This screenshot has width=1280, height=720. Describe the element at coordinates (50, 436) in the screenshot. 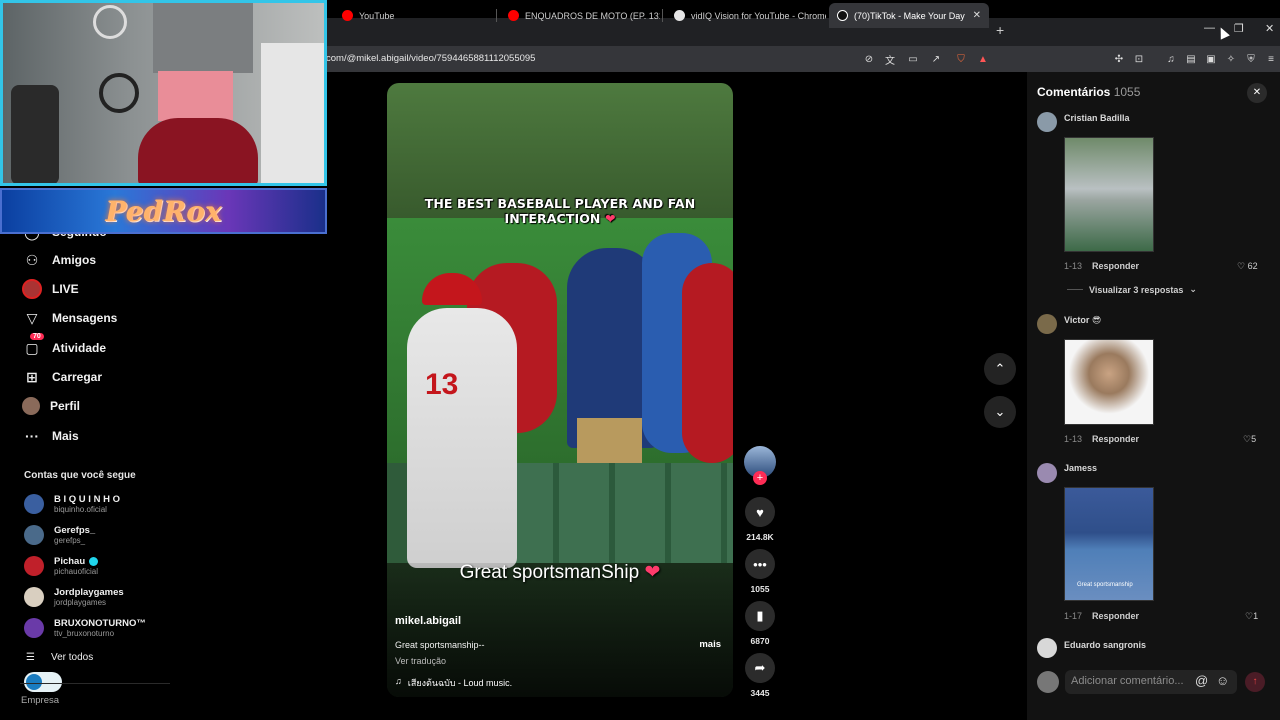

I see `sidebar-item-mais: ··· Mais` at that location.